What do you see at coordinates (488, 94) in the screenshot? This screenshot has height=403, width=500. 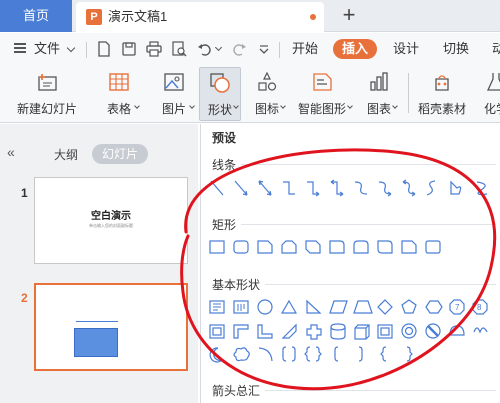 I see `chemistry-button: 化学` at bounding box center [488, 94].